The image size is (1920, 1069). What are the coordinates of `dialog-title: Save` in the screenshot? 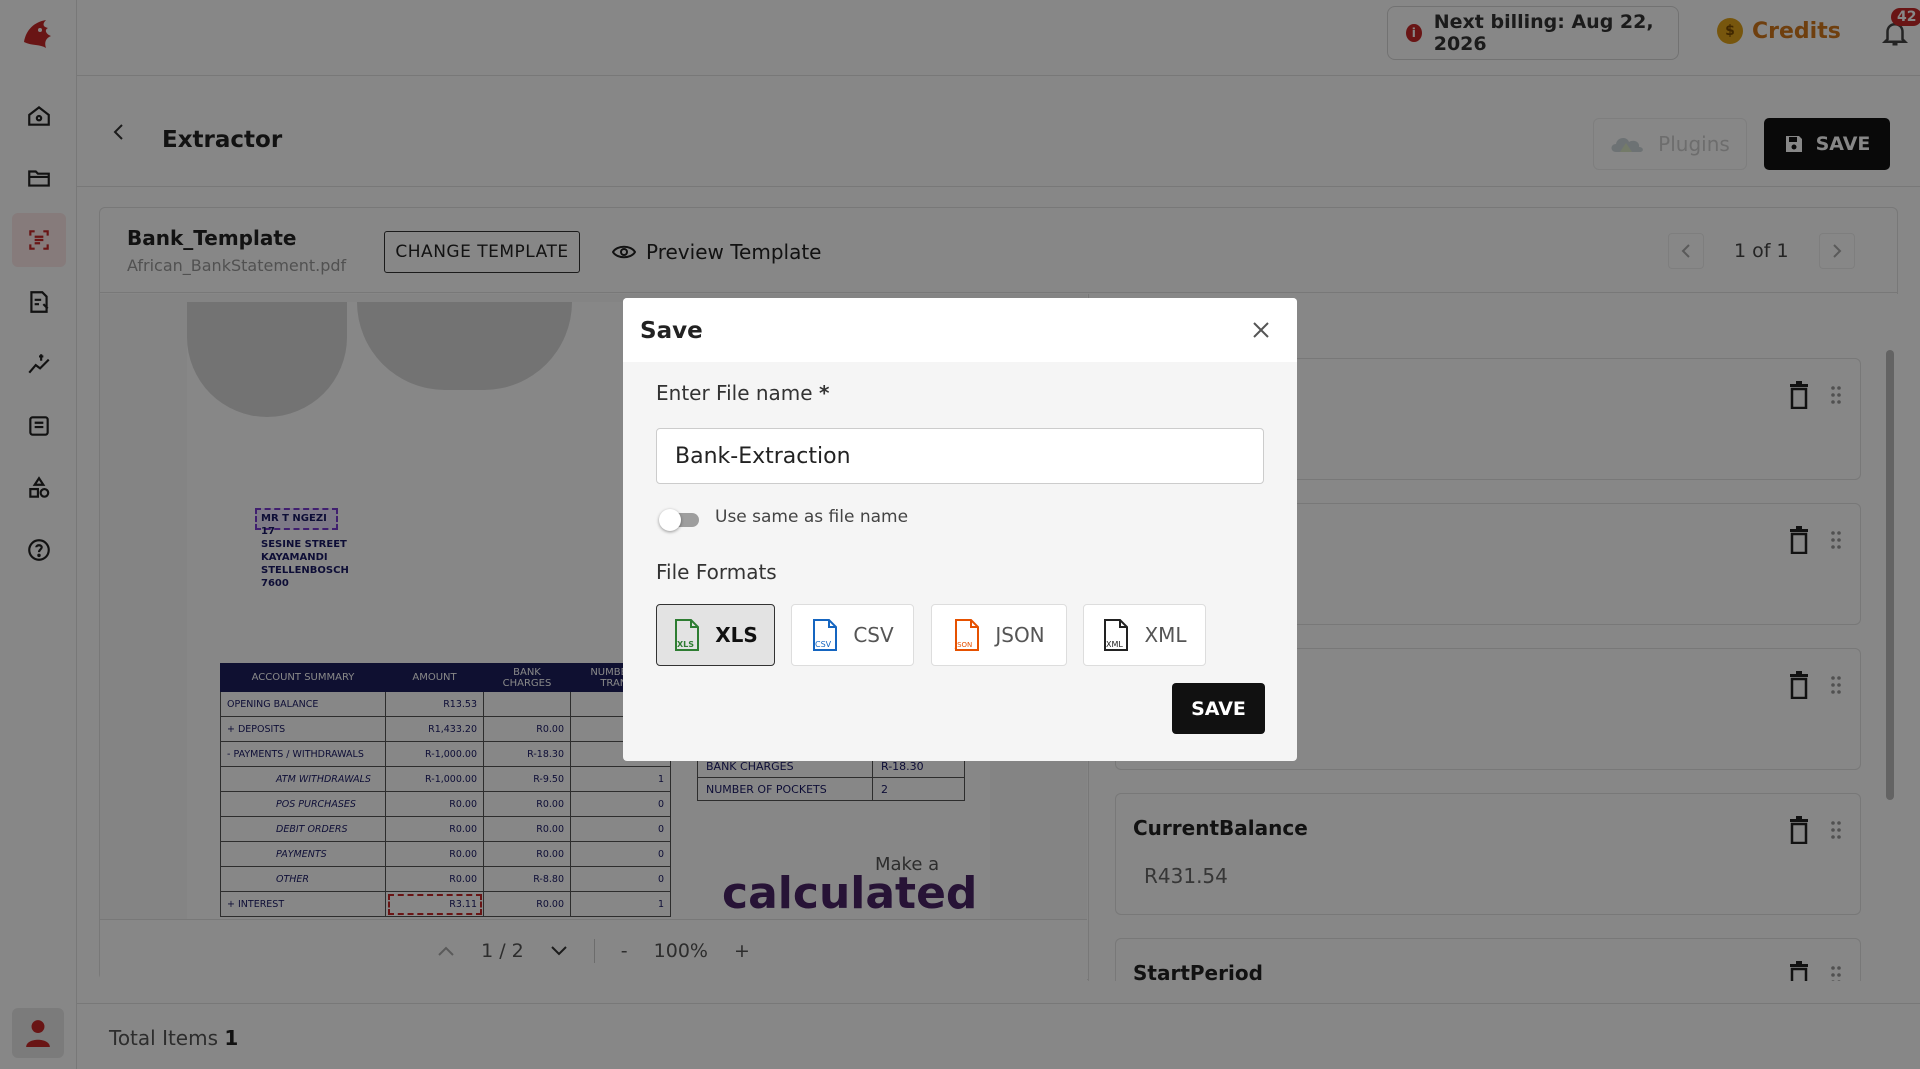 It's located at (671, 331).